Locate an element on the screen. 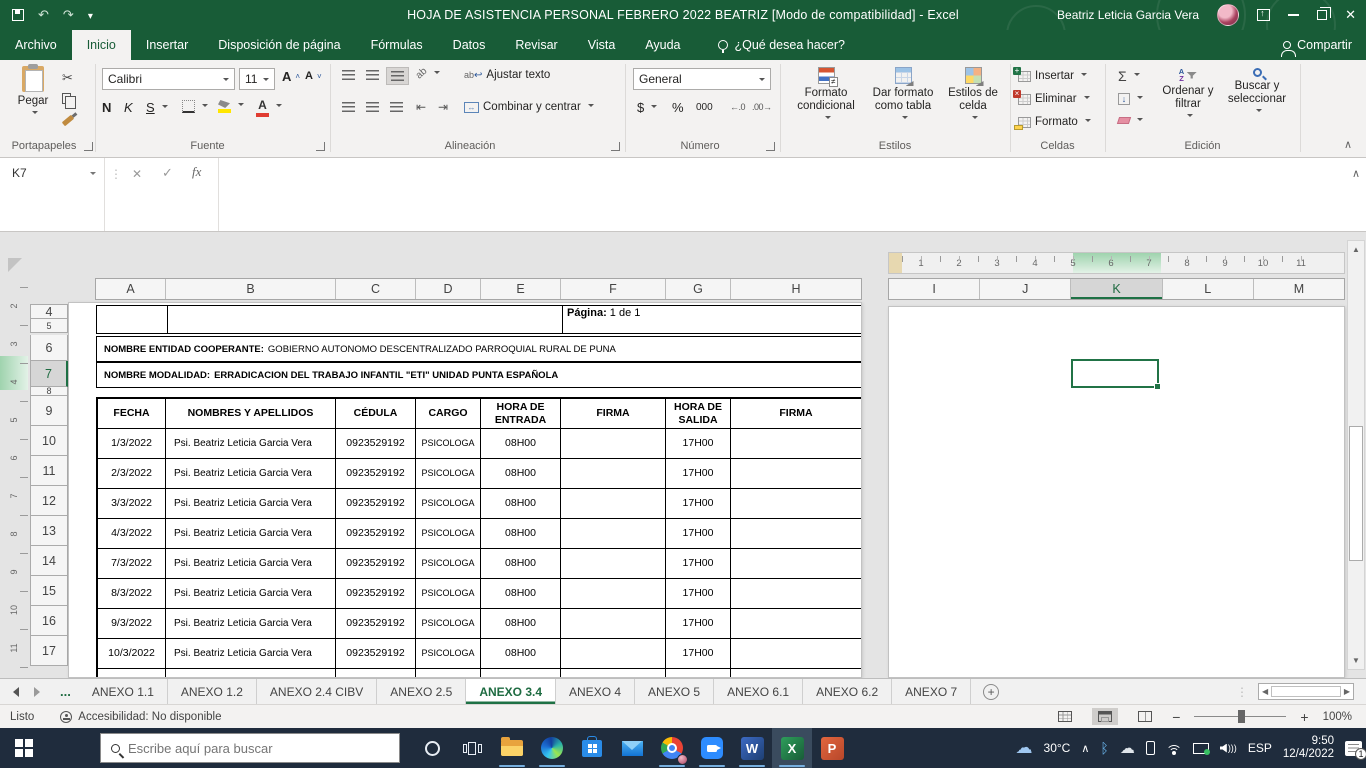  align-bottom-icon is located at coordinates (397, 76).